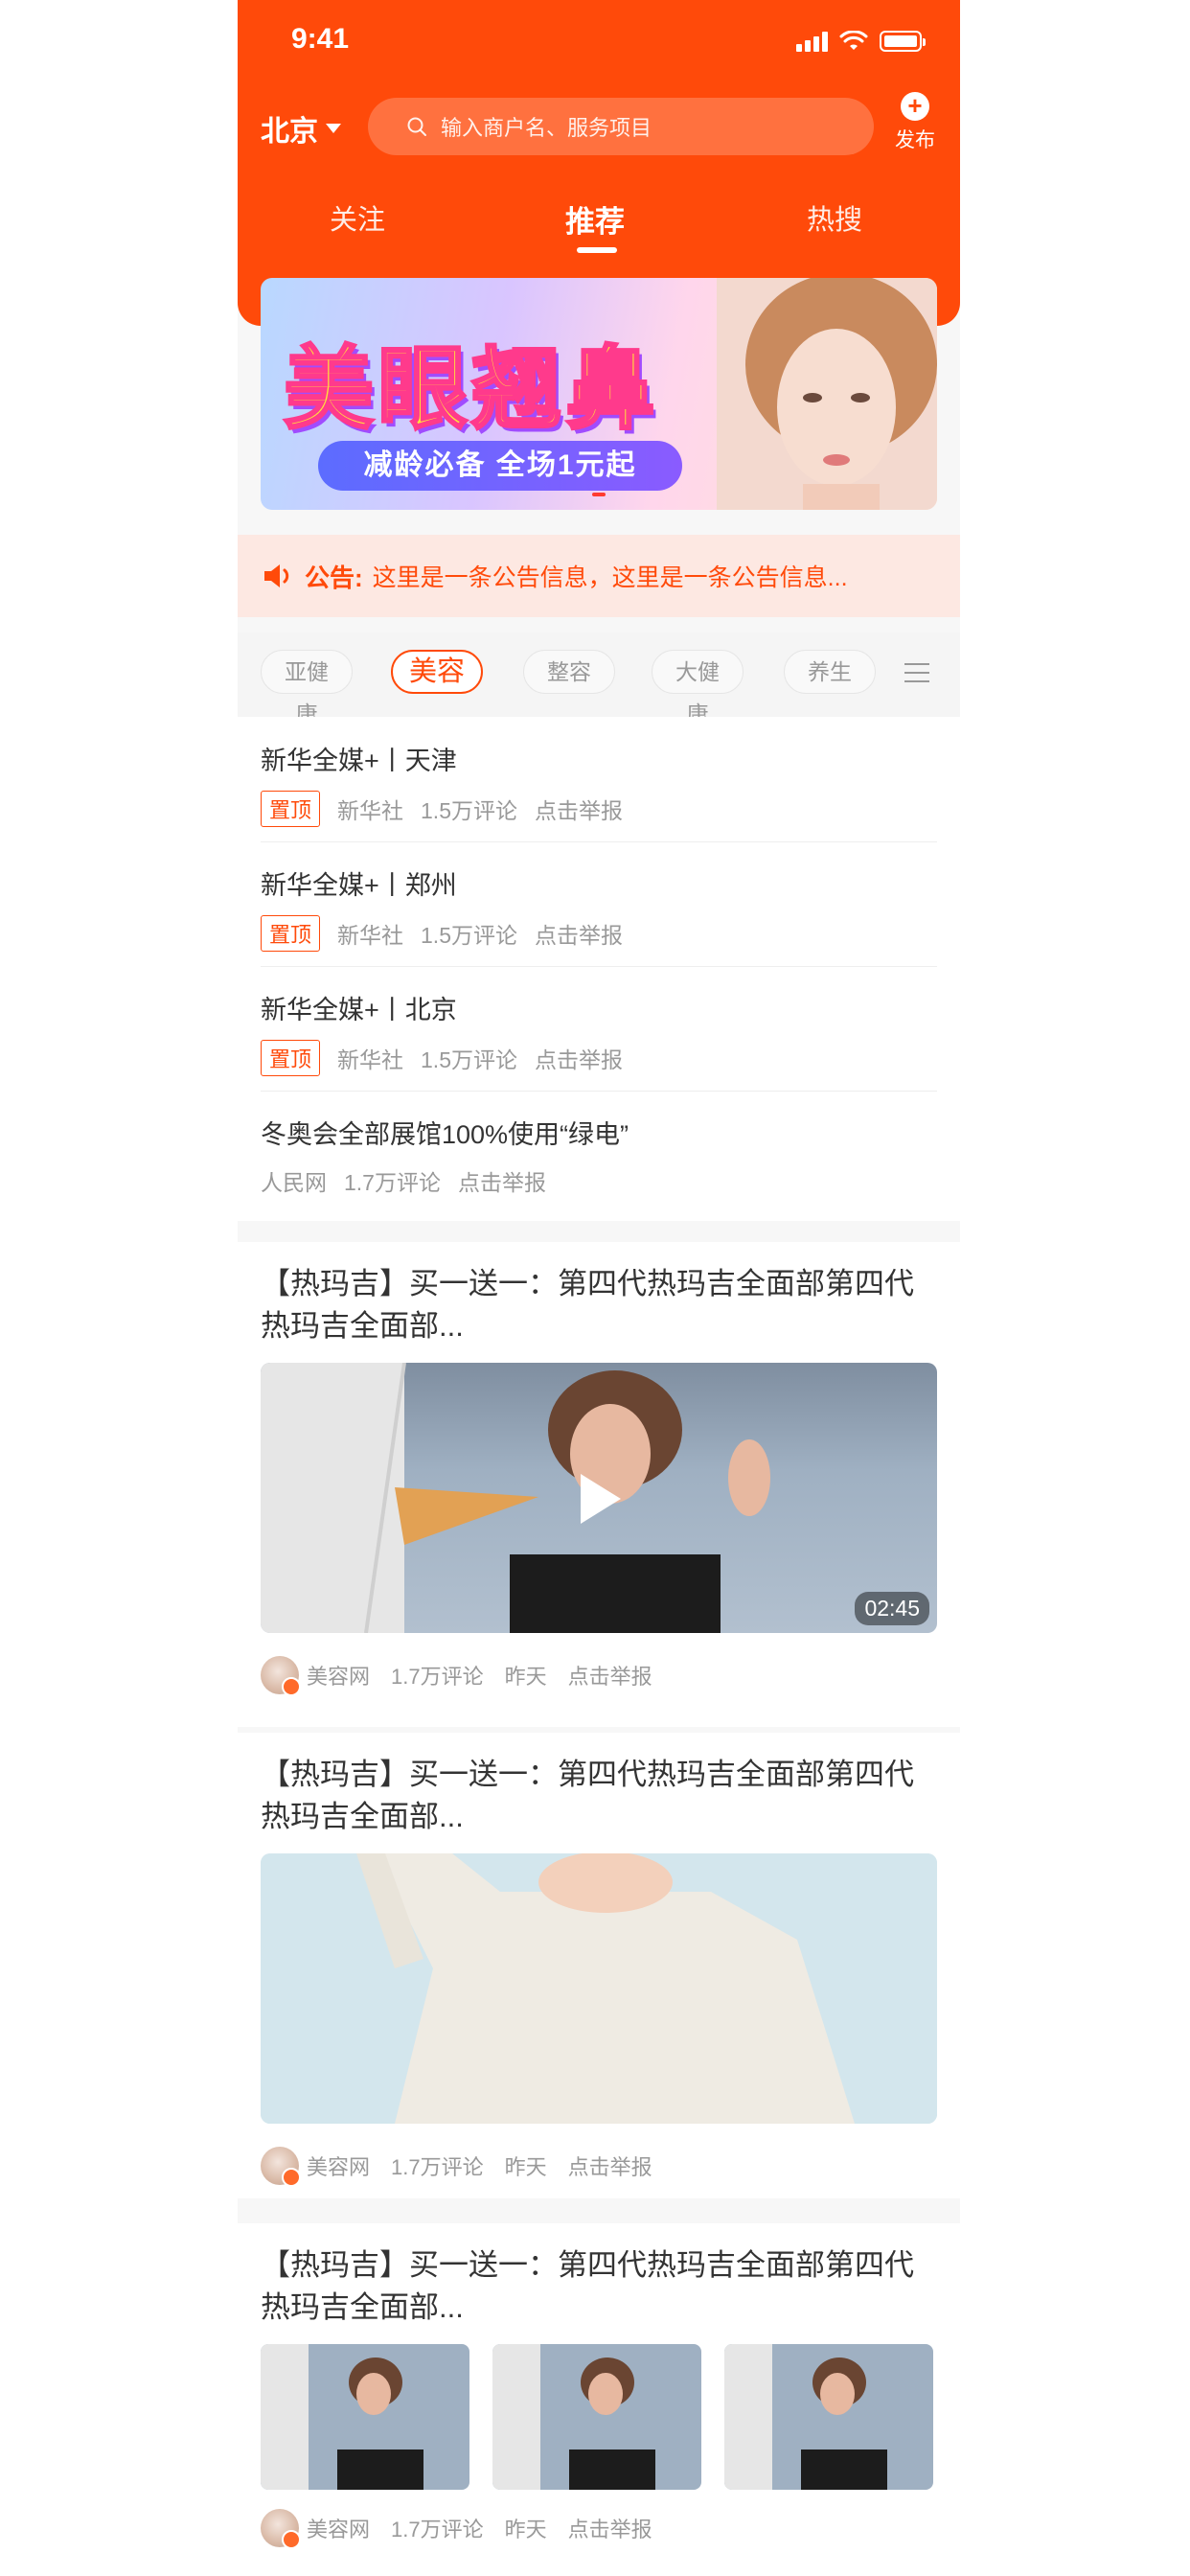  Describe the element at coordinates (358, 217) in the screenshot. I see `tab-follow: 关注` at that location.